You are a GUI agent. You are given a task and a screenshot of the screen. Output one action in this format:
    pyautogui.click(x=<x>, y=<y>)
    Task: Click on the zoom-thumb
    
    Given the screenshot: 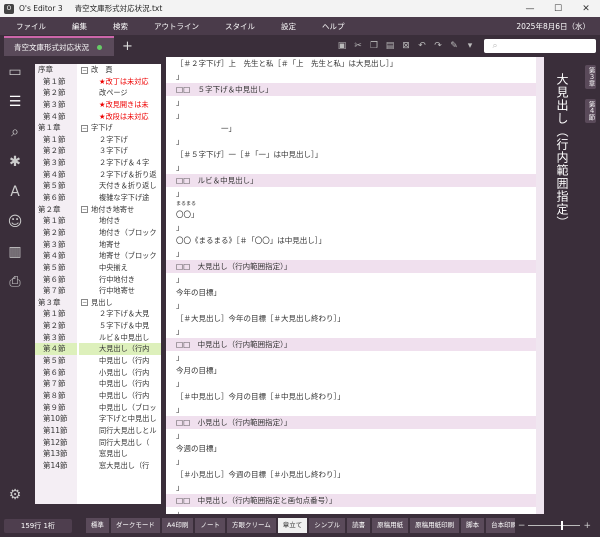 What is the action you would take?
    pyautogui.click(x=561, y=525)
    